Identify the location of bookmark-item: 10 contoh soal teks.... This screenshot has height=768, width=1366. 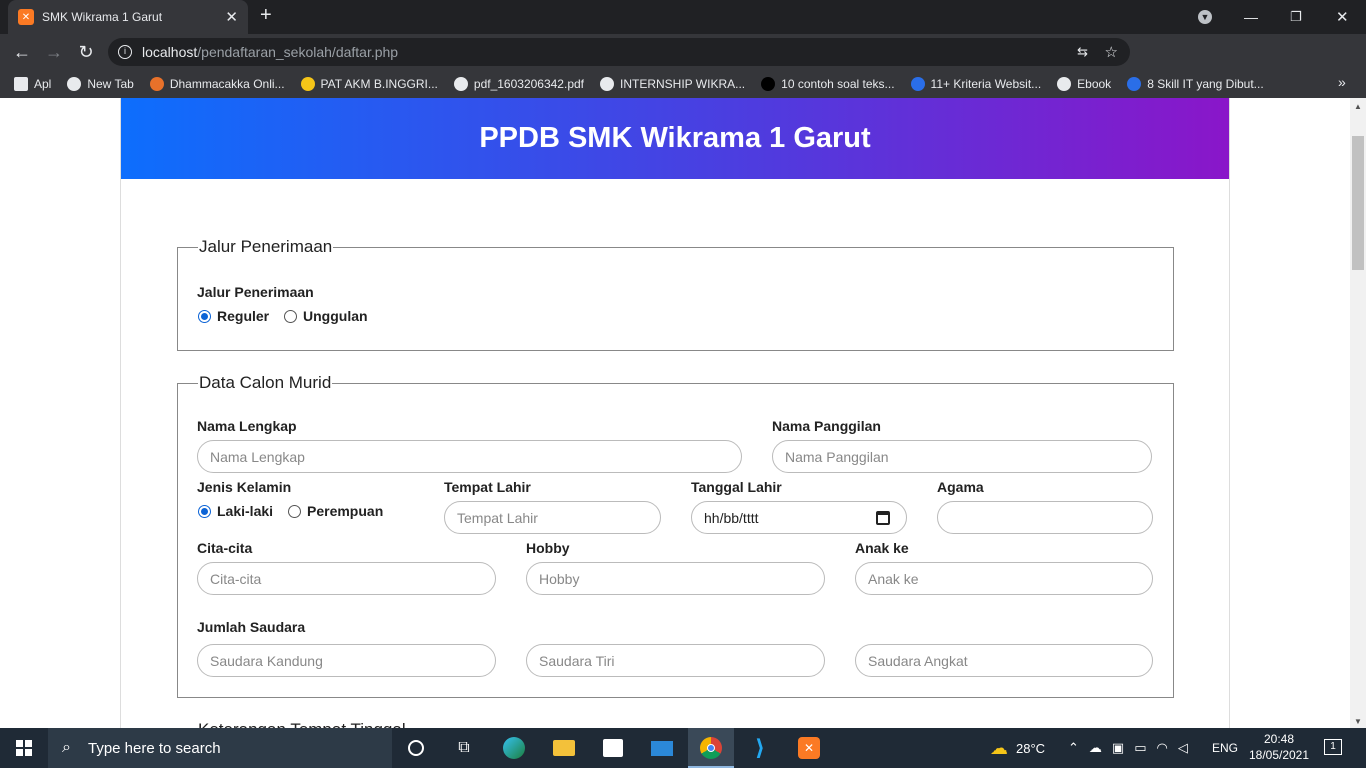
(828, 84).